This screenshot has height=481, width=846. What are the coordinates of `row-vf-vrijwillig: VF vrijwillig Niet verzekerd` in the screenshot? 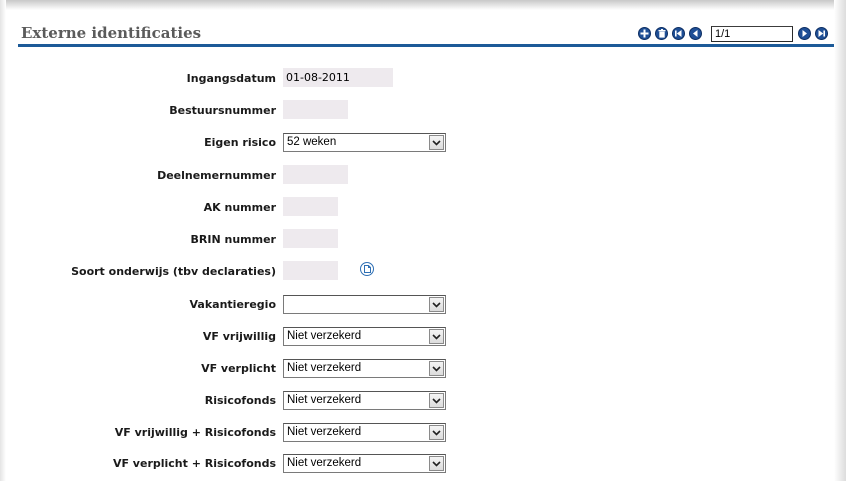 It's located at (423, 337).